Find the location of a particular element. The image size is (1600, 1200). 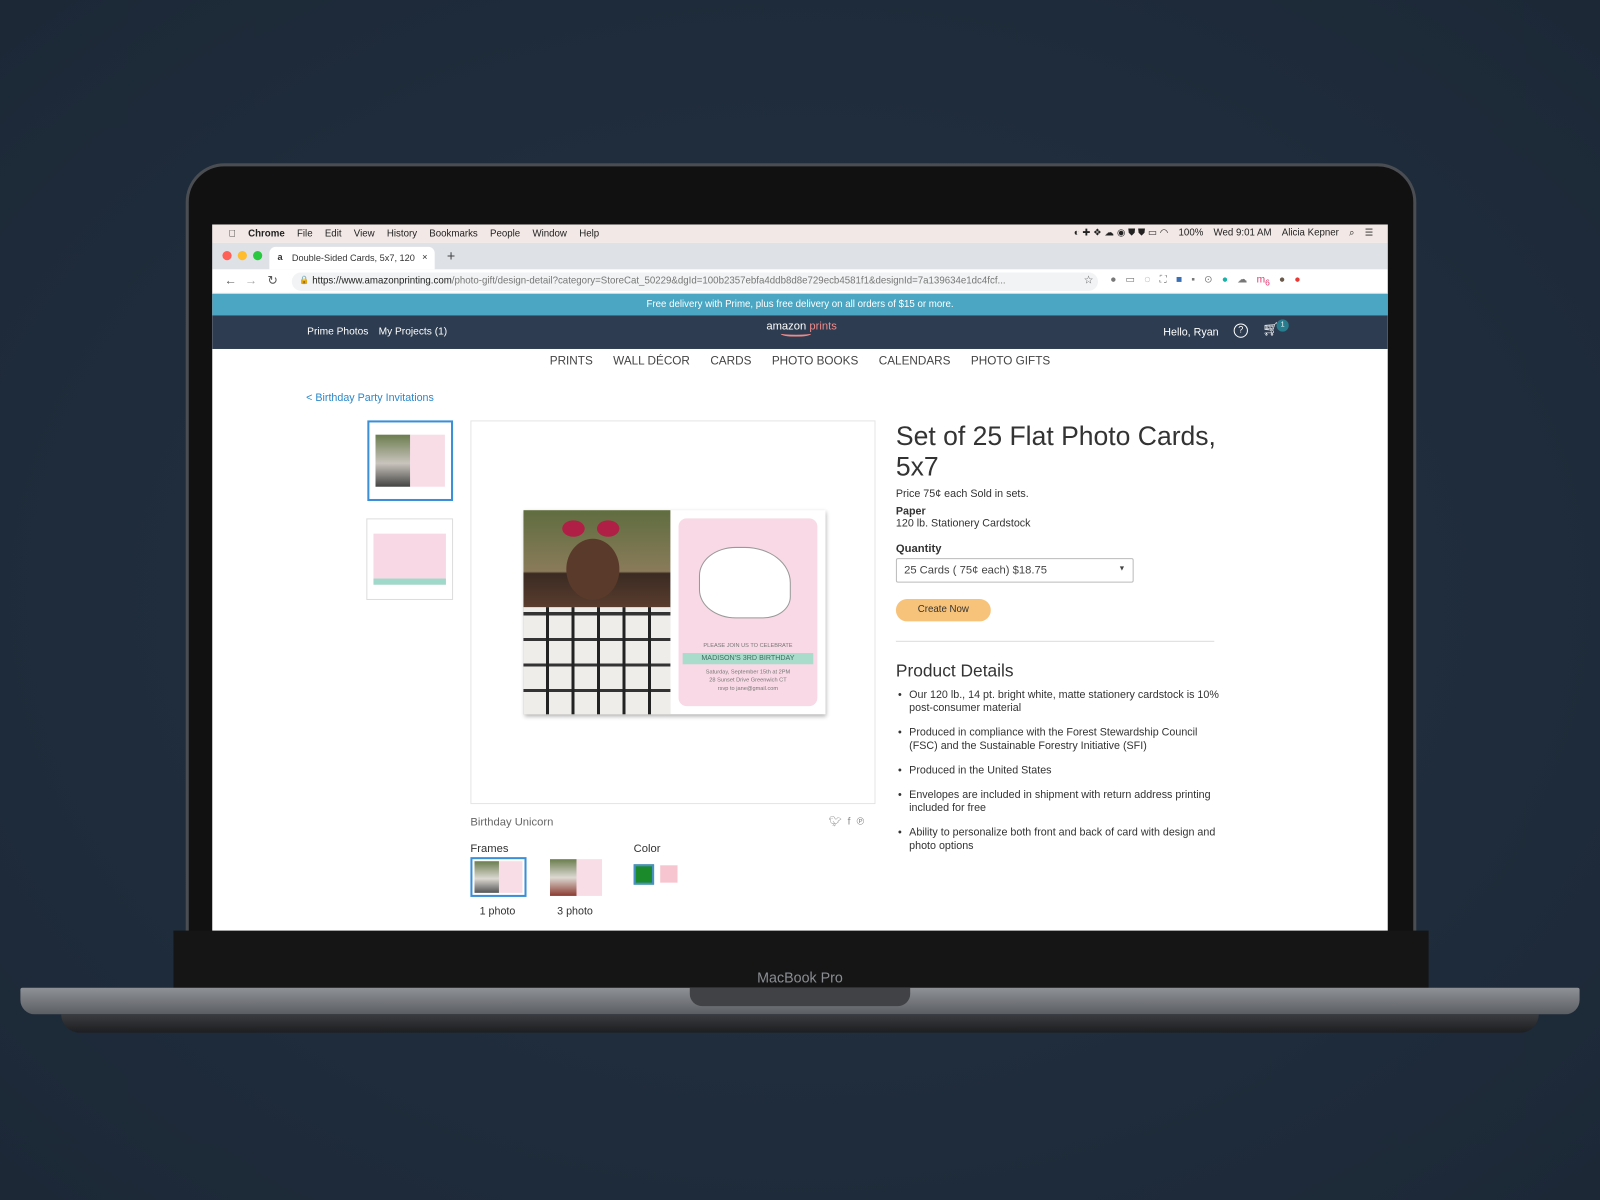

profile-avatar: ● is located at coordinates (1282, 280).